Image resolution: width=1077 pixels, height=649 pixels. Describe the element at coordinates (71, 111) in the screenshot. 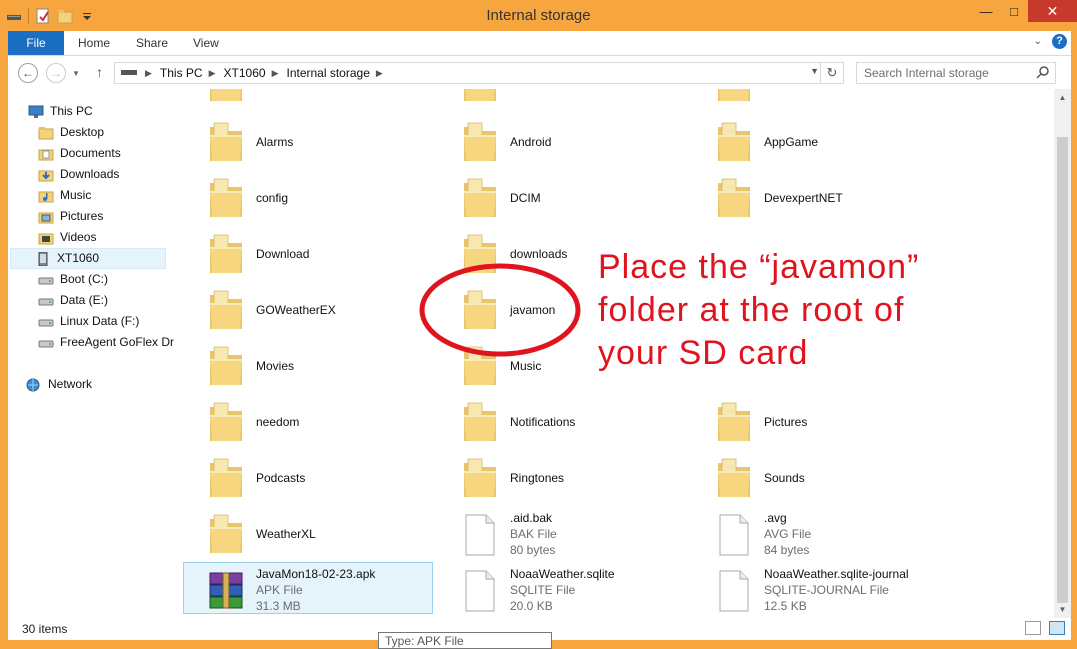

I see `sidebar-item-label: This PC` at that location.